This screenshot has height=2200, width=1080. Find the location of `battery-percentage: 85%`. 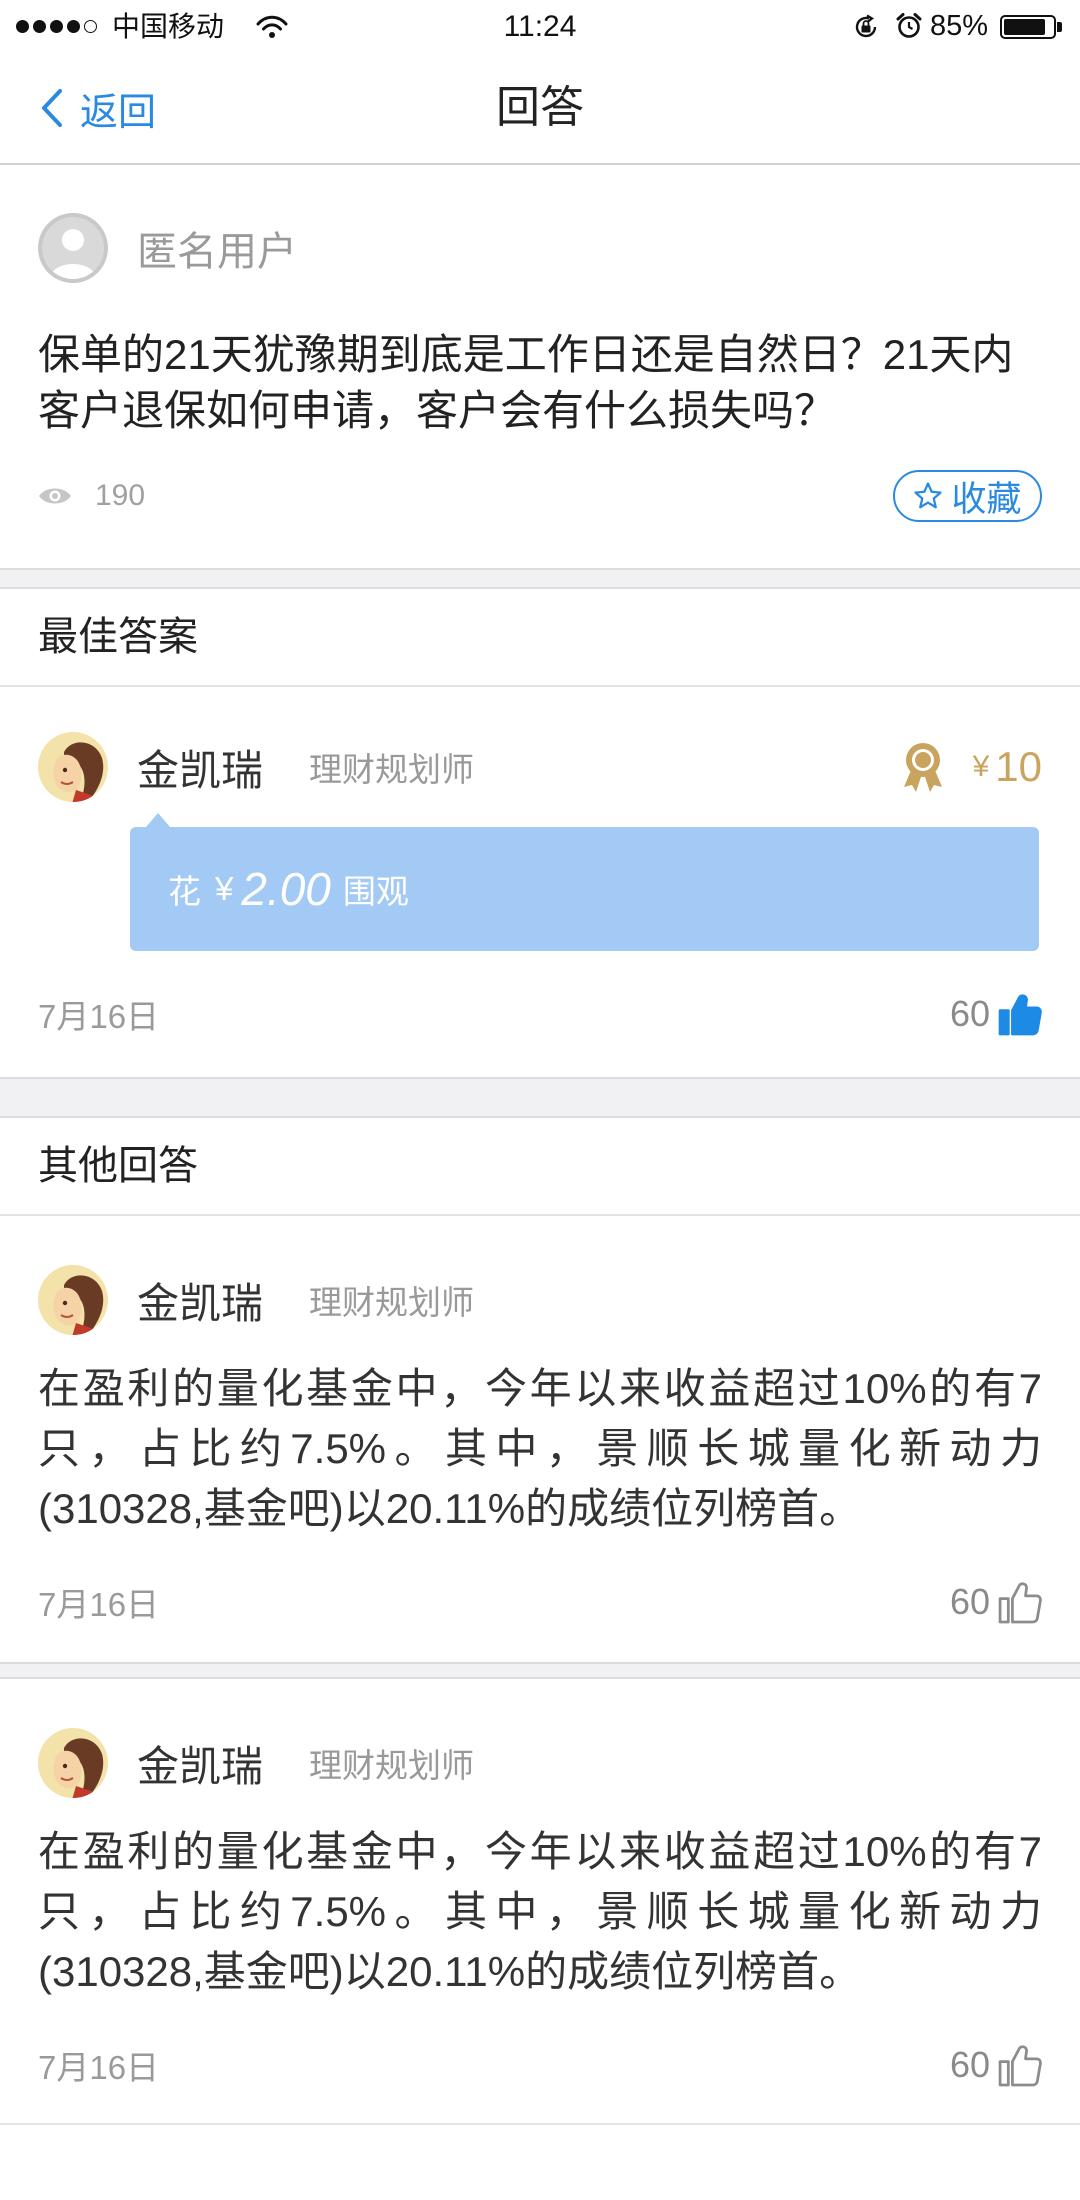

battery-percentage: 85% is located at coordinates (959, 26).